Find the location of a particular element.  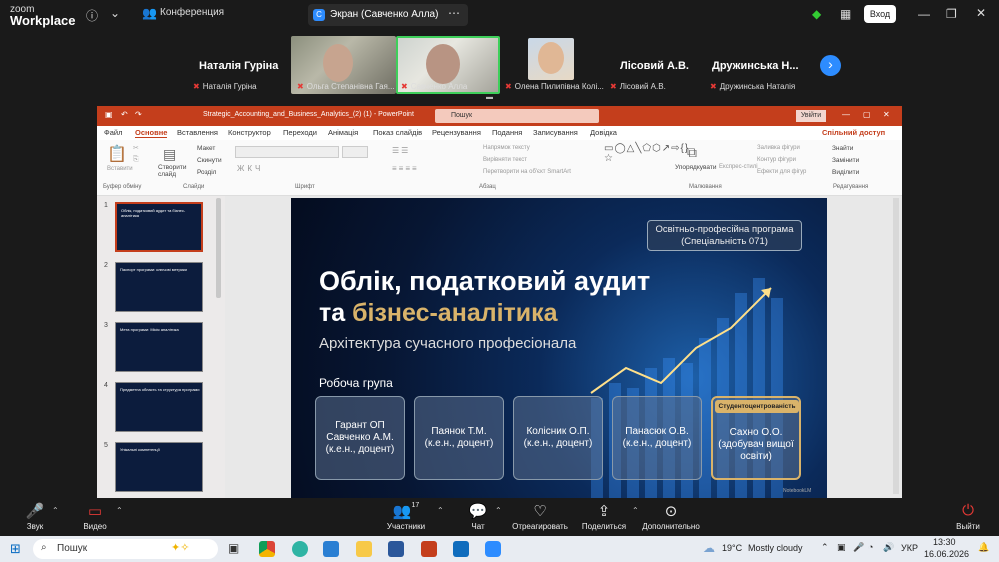

volume-icon: 🔊 is located at coordinates (888, 547).